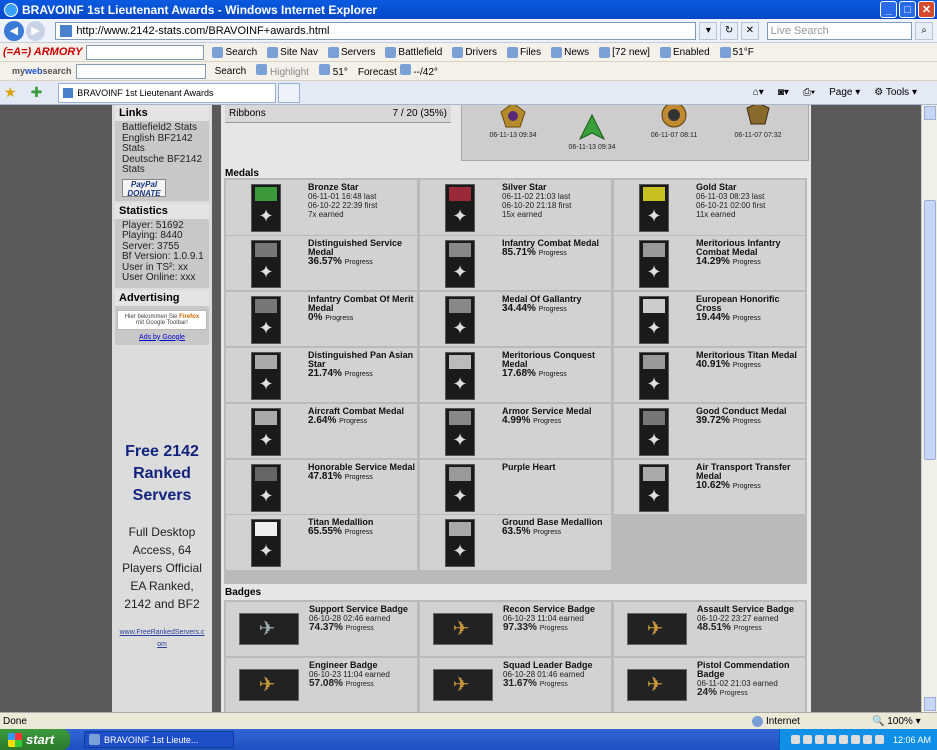 The image size is (937, 750). I want to click on free-servers-link: www.FreeRankedServers.com, so click(162, 639).